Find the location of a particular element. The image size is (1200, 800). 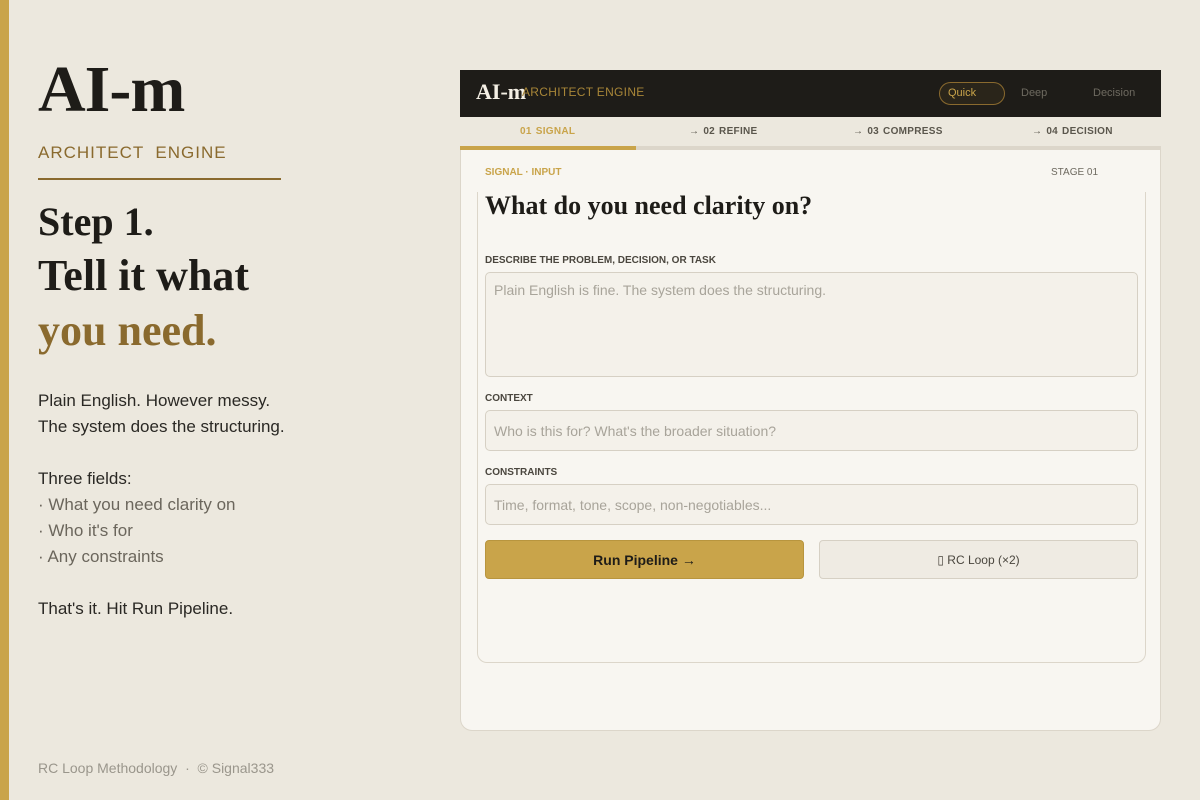

left-accent-bar is located at coordinates (4, 400).